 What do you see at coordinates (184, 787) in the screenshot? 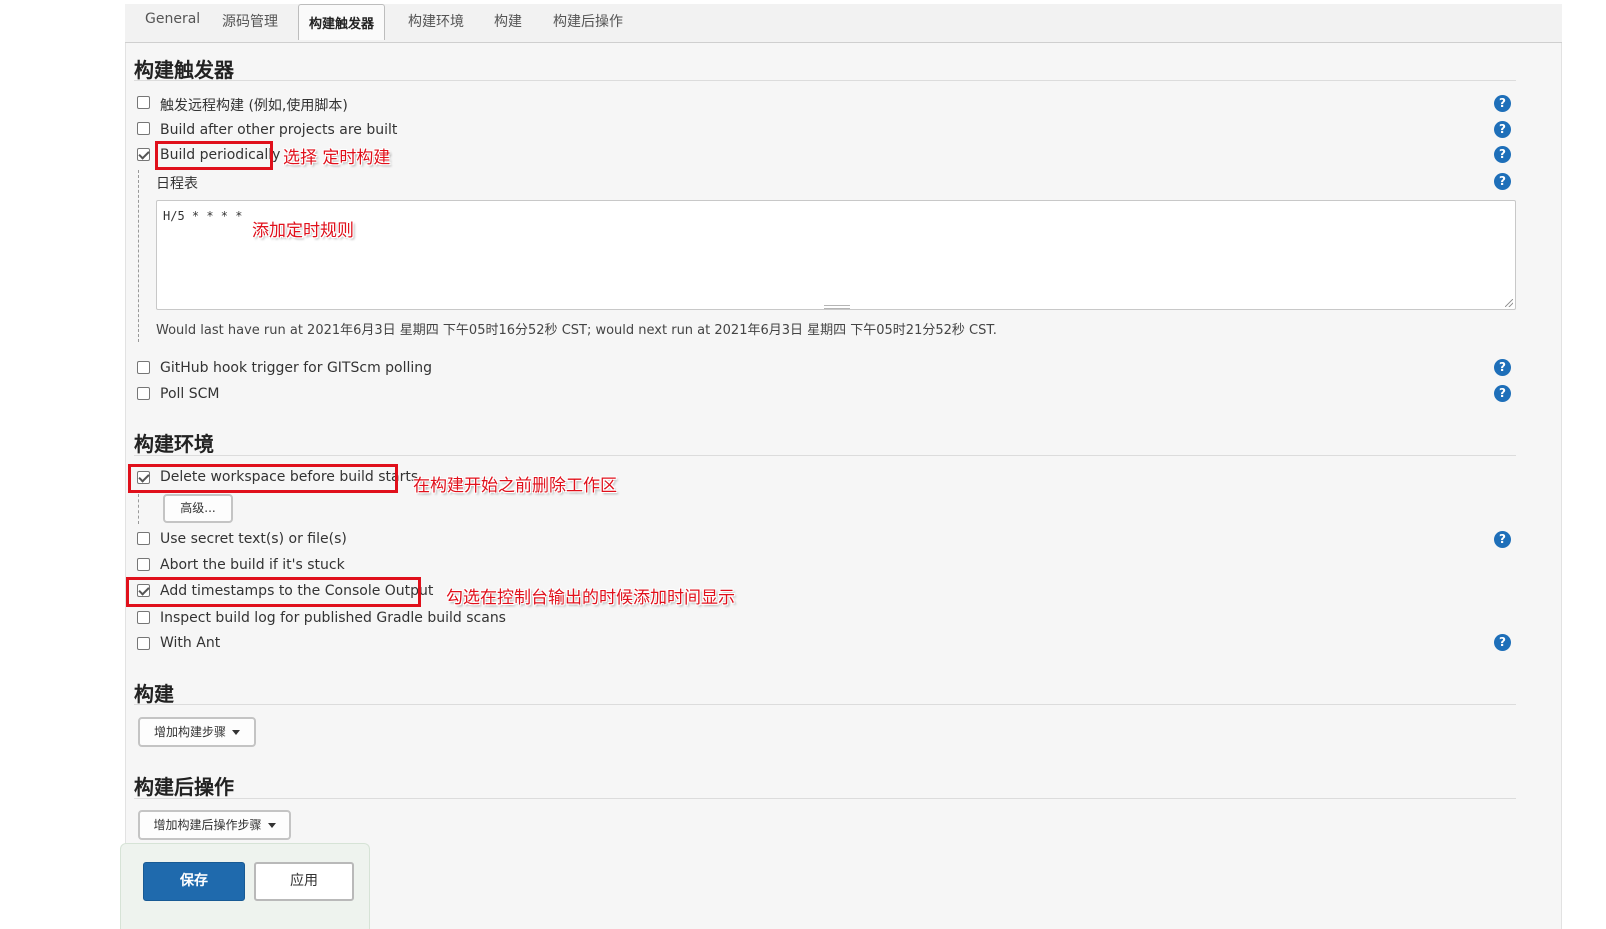
I see `section-title-post-build: 构建后操作` at bounding box center [184, 787].